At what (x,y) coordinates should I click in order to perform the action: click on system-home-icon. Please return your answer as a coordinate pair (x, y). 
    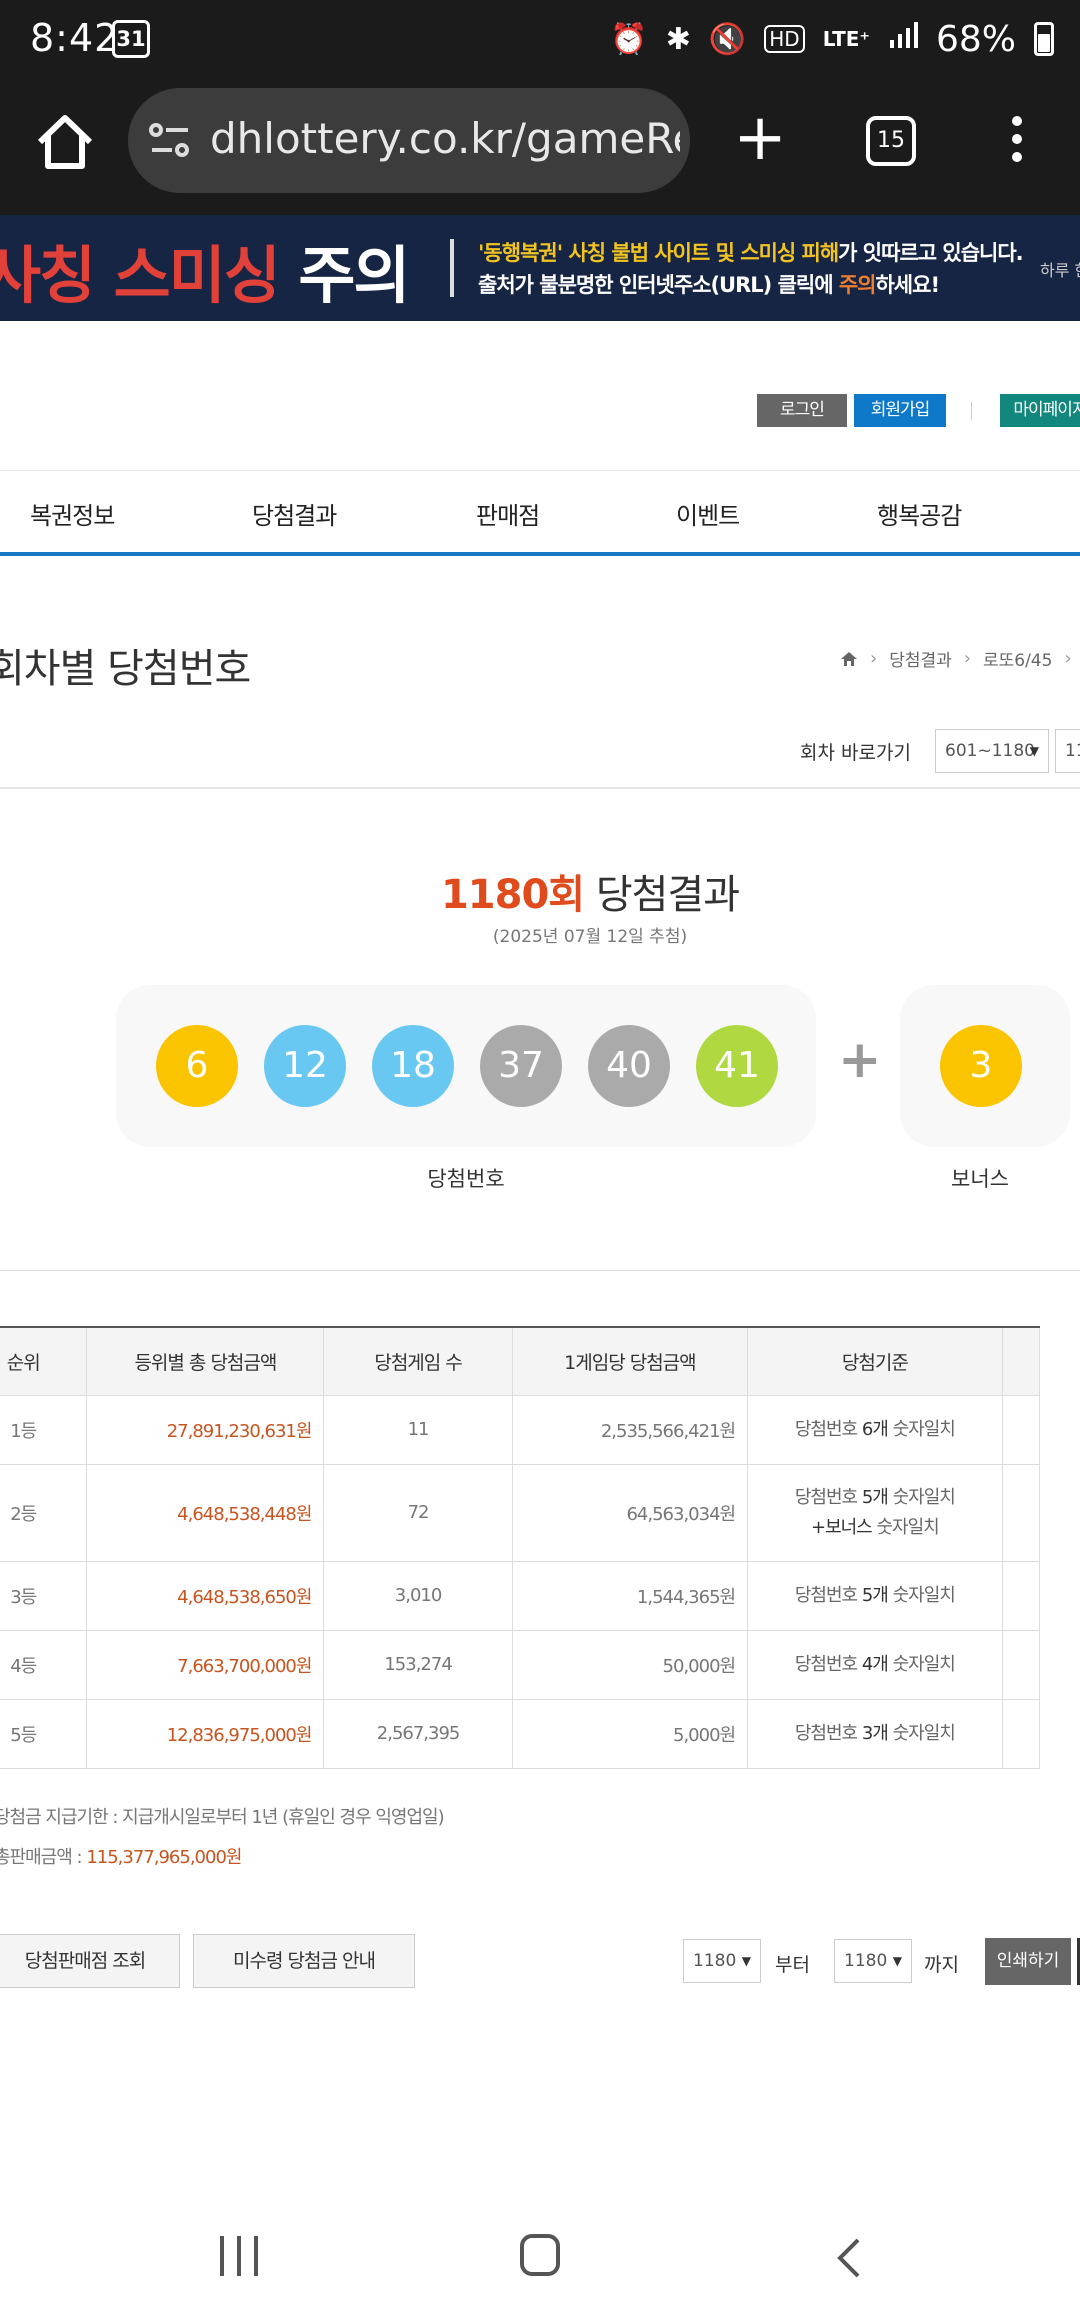
    Looking at the image, I should click on (540, 2255).